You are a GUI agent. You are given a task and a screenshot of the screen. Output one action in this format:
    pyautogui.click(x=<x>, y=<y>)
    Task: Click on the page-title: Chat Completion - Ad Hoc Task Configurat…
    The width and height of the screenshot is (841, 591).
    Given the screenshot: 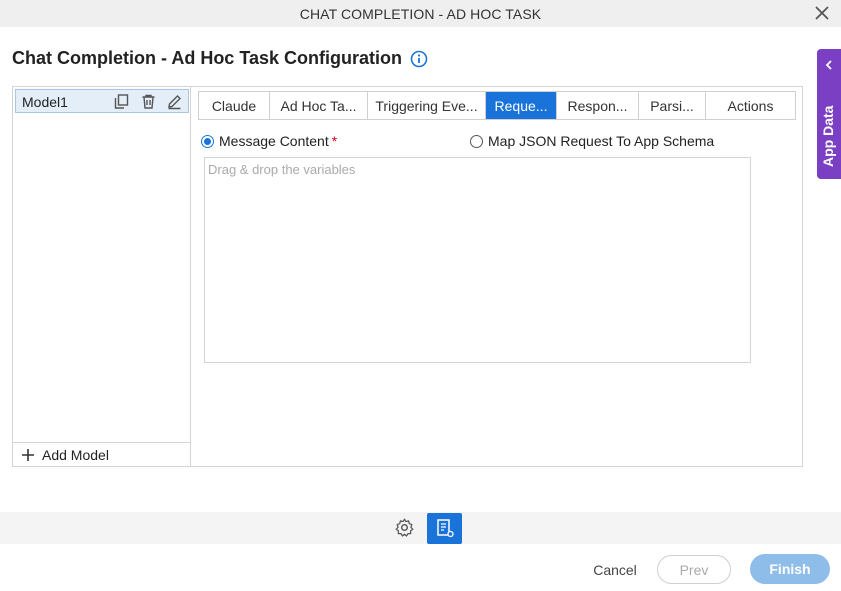 What is the action you would take?
    pyautogui.click(x=220, y=58)
    